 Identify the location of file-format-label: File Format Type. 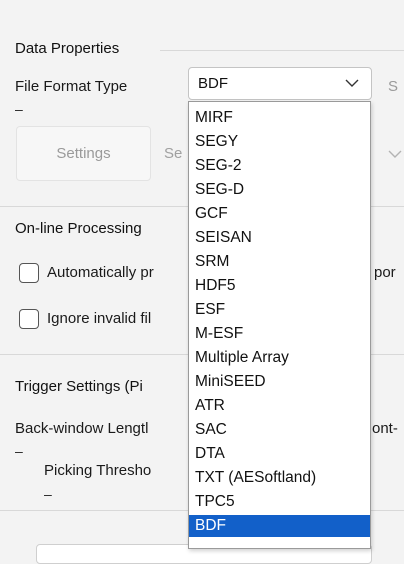
(71, 86).